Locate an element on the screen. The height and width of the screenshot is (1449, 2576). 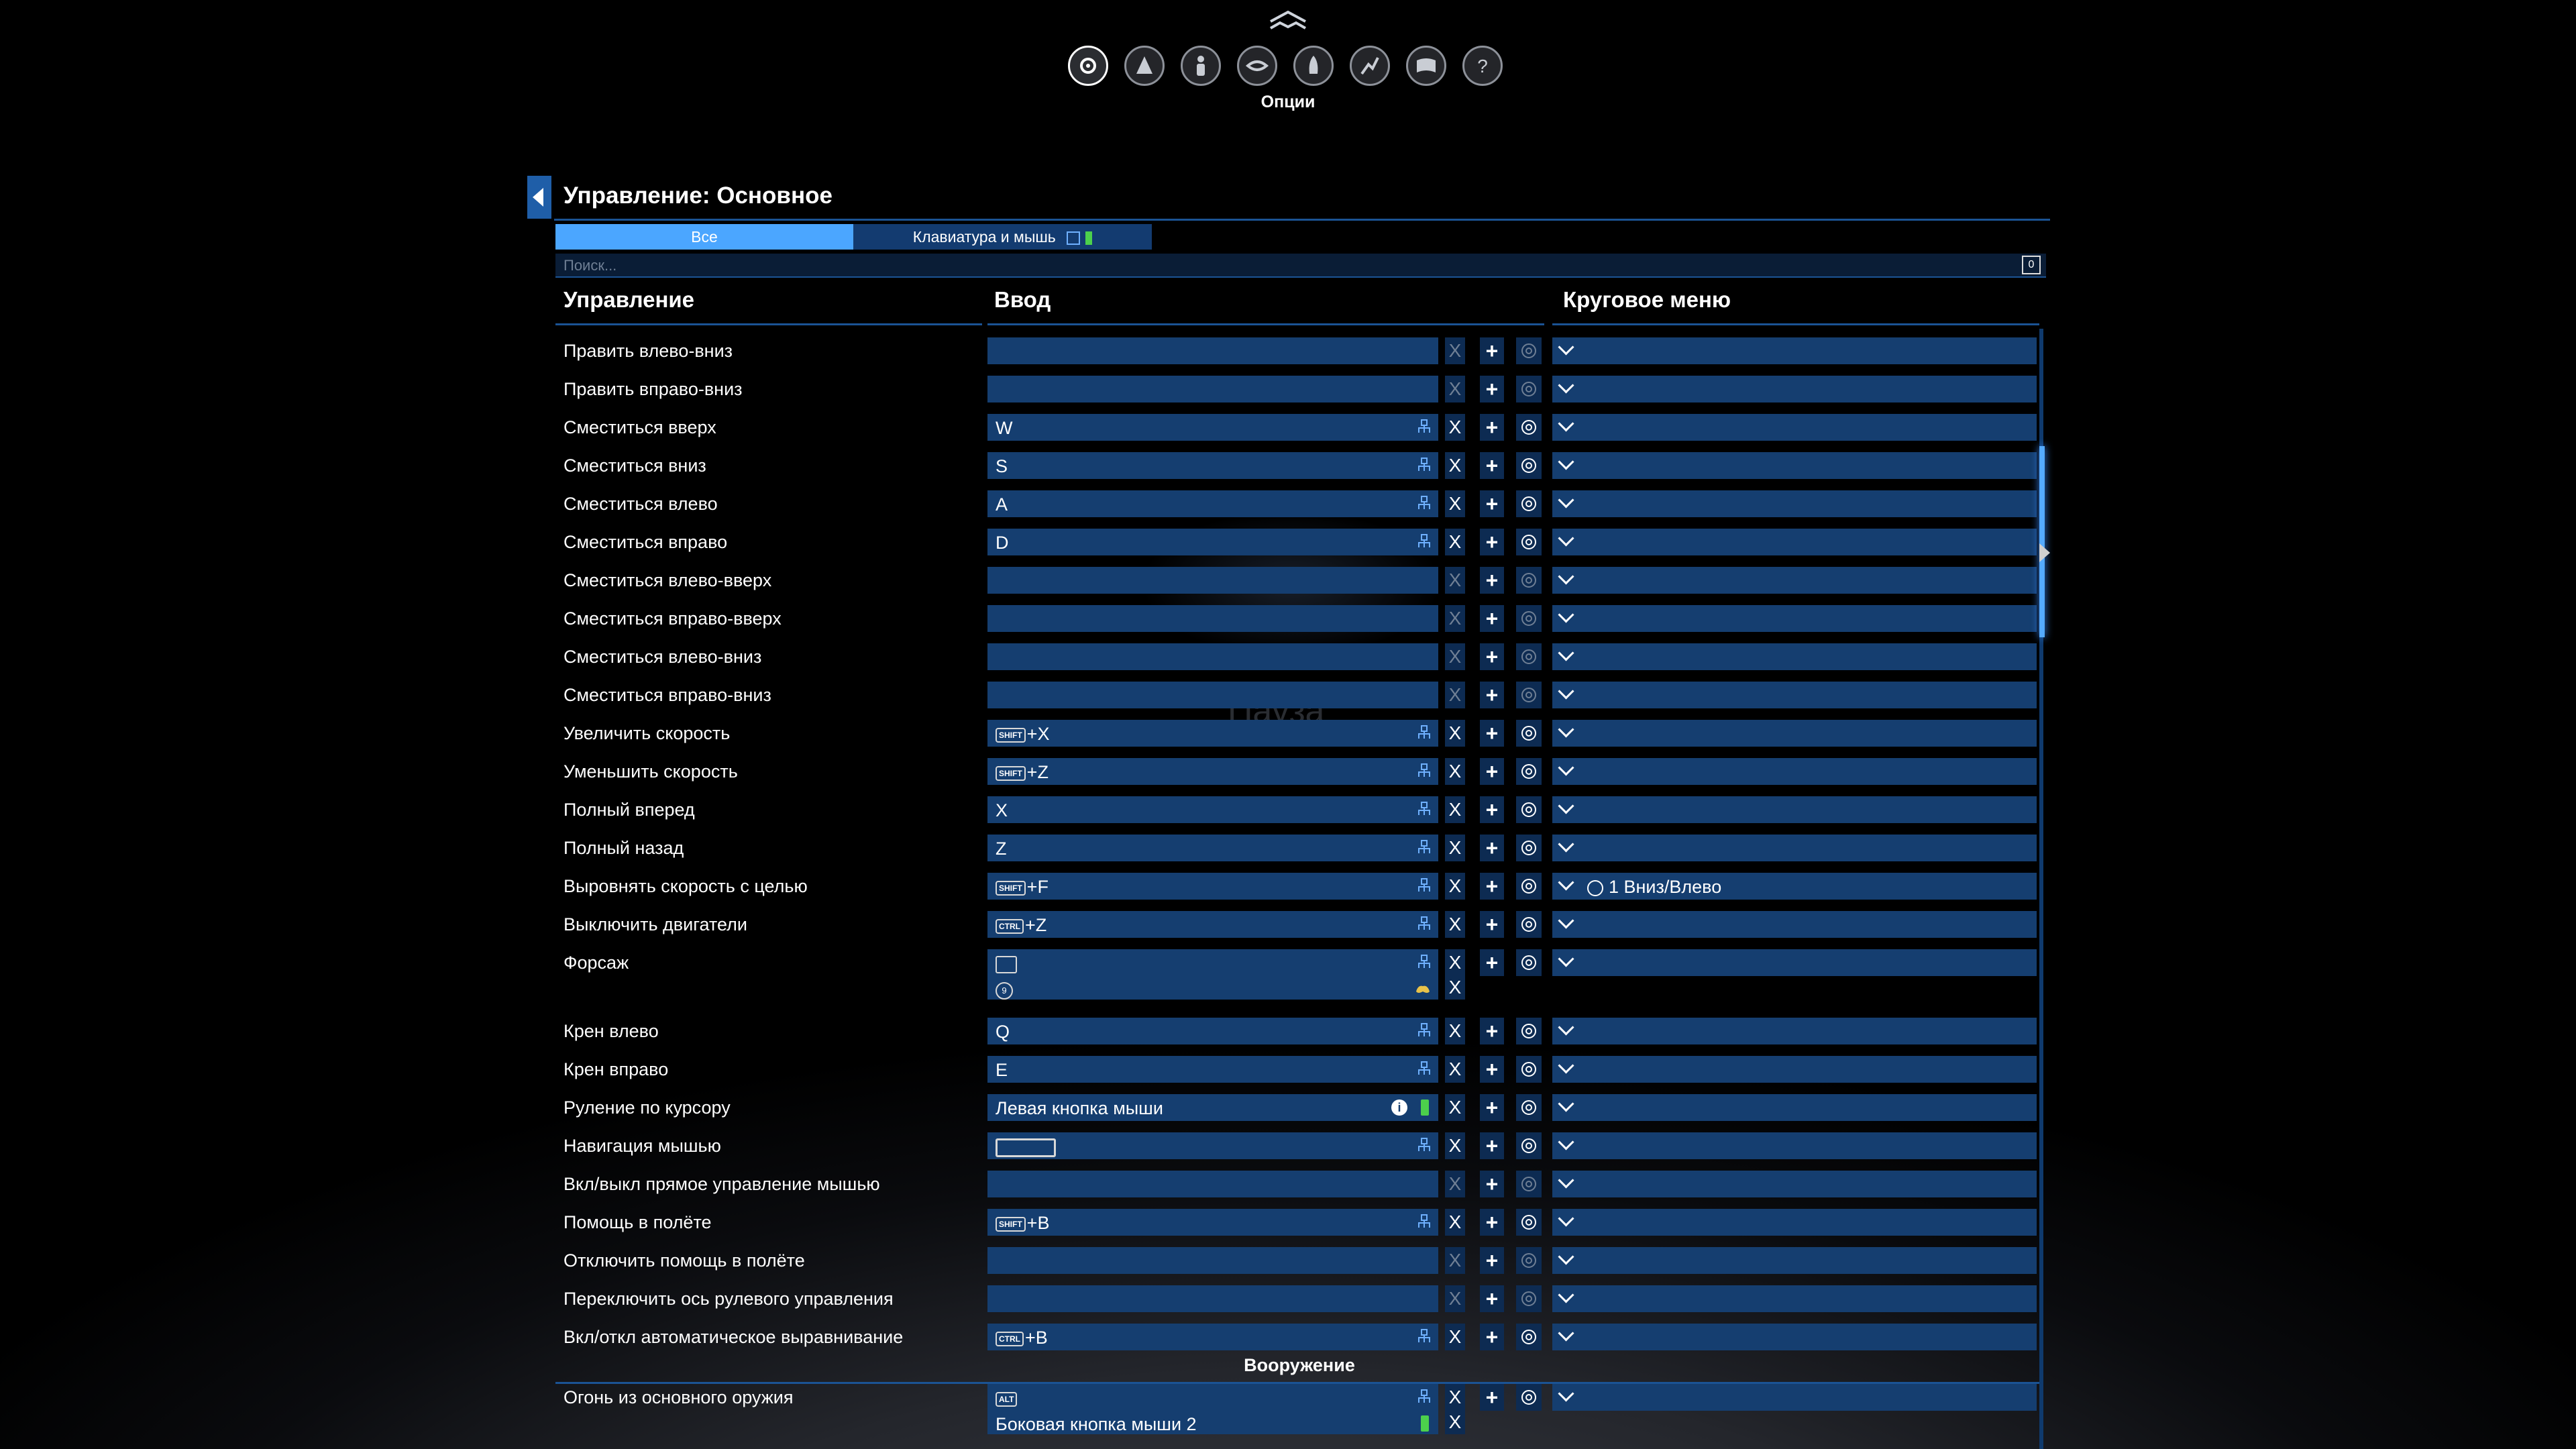
binding-input-field: Q is located at coordinates (1212, 1031).